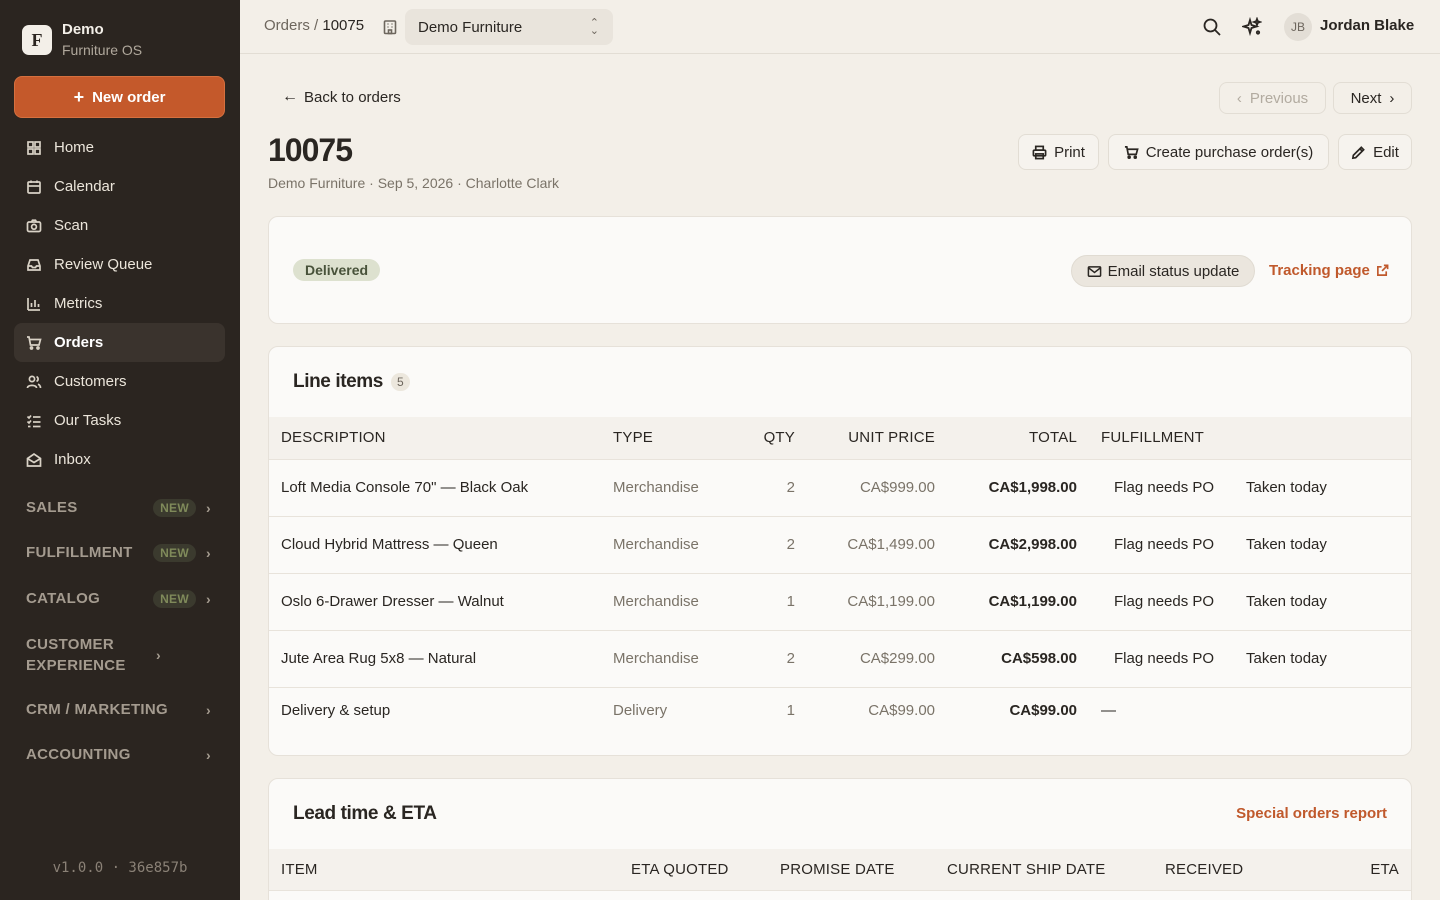  I want to click on edit-button: Edit, so click(1375, 152).